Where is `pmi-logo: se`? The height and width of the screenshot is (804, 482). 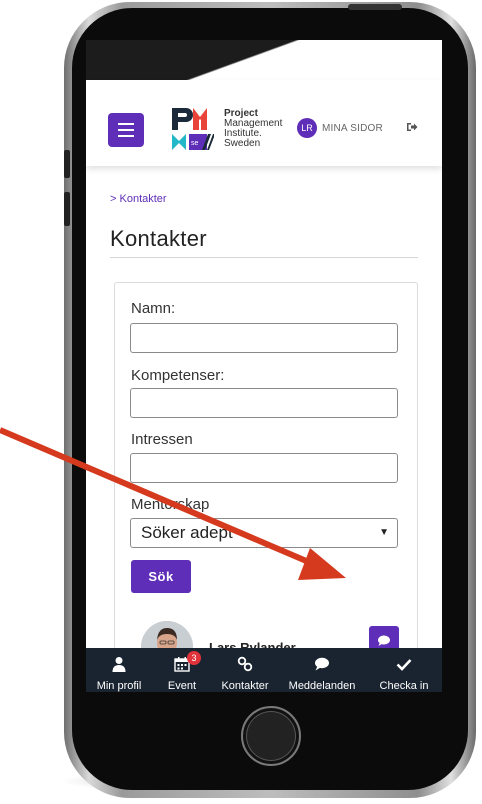
pmi-logo: se is located at coordinates (193, 130).